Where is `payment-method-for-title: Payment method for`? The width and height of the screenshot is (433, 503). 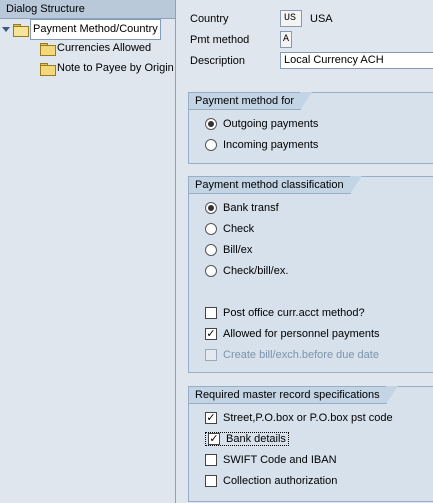 payment-method-for-title: Payment method for is located at coordinates (251, 101).